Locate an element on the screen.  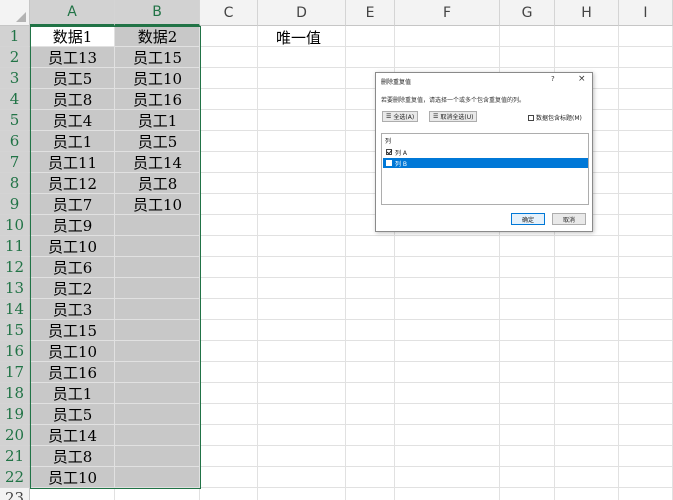
row-header-1: 1 is located at coordinates (15, 36).